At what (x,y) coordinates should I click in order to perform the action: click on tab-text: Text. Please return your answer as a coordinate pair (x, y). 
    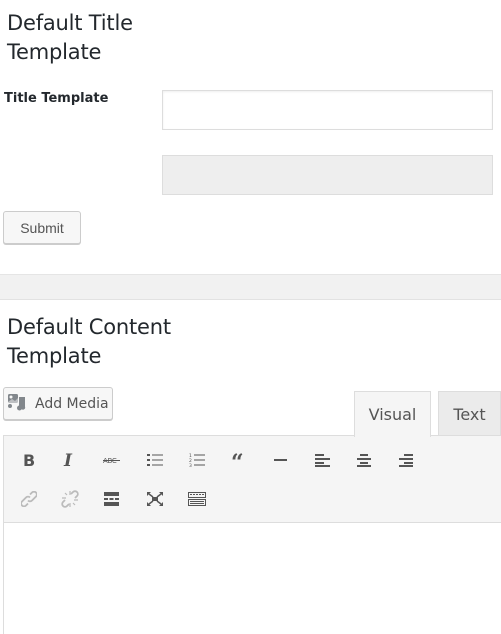
    Looking at the image, I should click on (469, 413).